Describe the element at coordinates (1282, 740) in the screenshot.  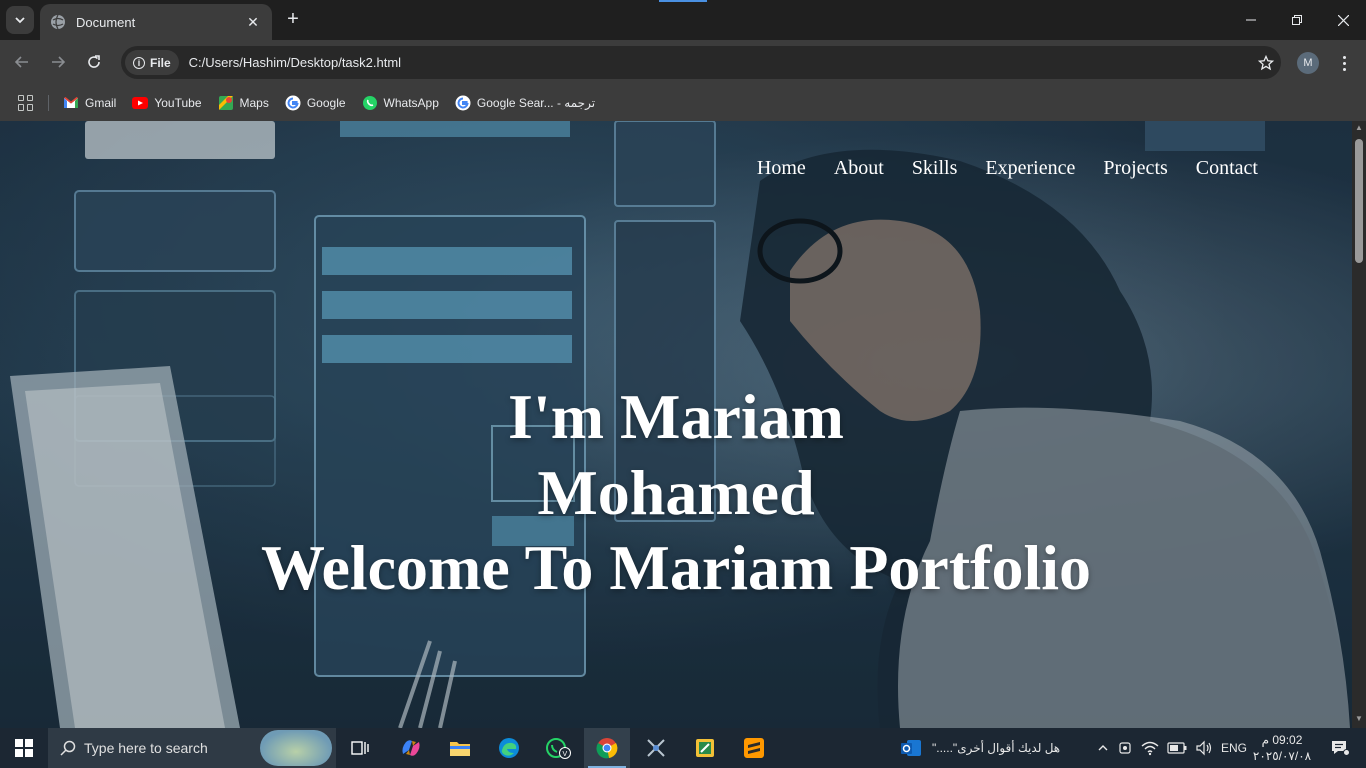
I see `clock-time: 09:02 م` at that location.